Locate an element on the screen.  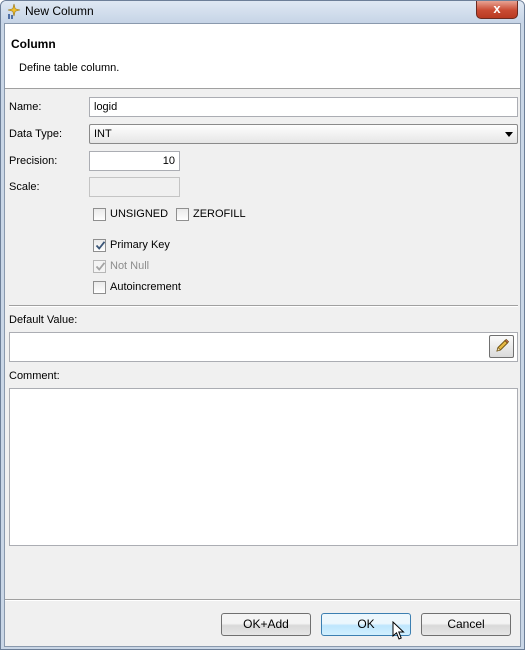
name-input: logid is located at coordinates (303, 107).